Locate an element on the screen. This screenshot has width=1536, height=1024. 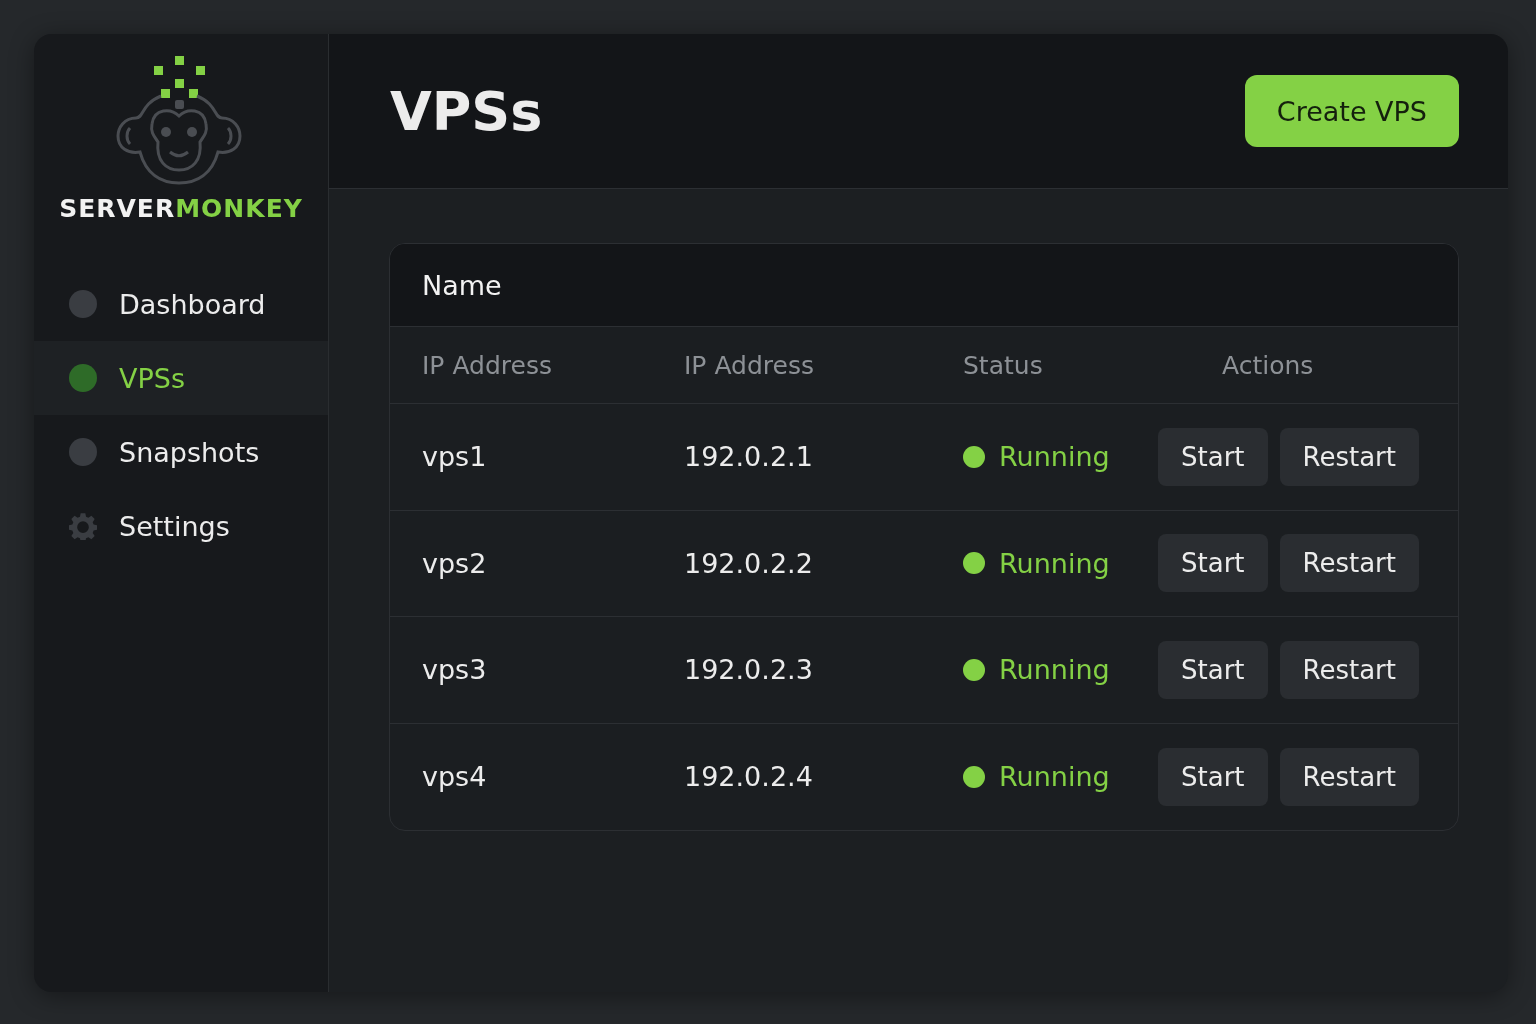
table-cell-text: vps2 is located at coordinates (455, 563).